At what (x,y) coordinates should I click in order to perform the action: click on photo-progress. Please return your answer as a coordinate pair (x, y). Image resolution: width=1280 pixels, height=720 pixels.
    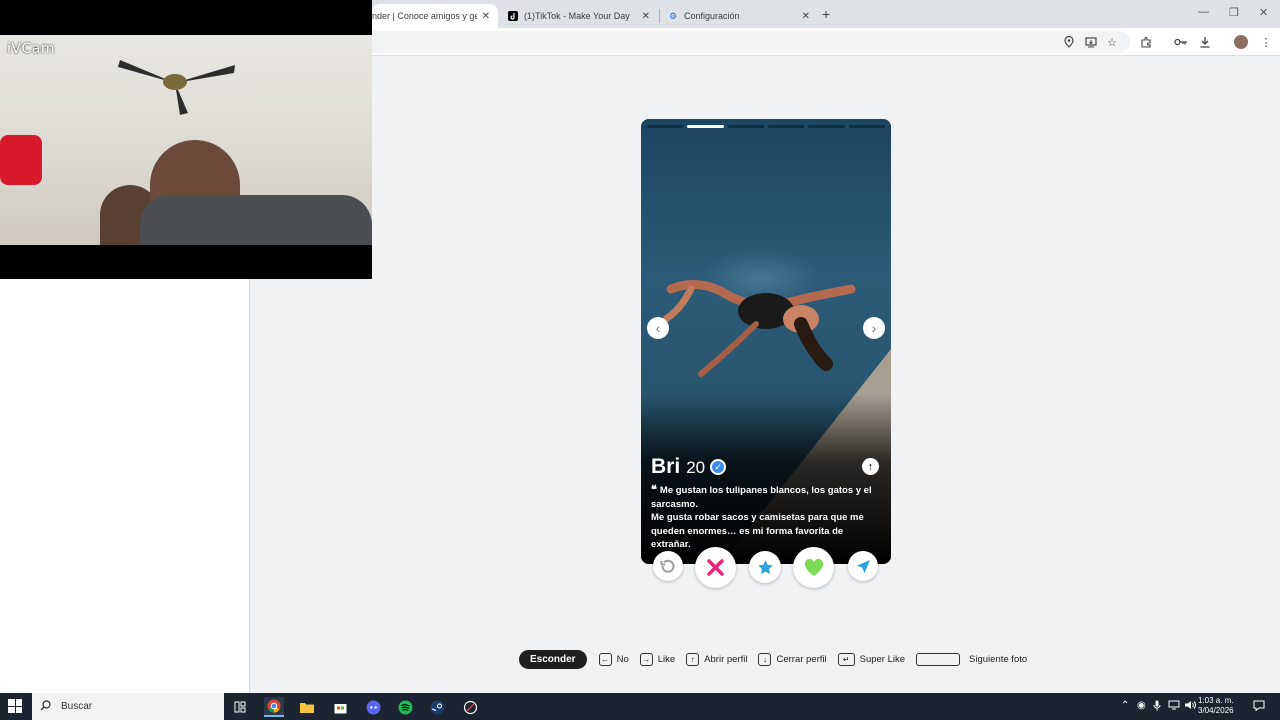
    Looking at the image, I should click on (766, 126).